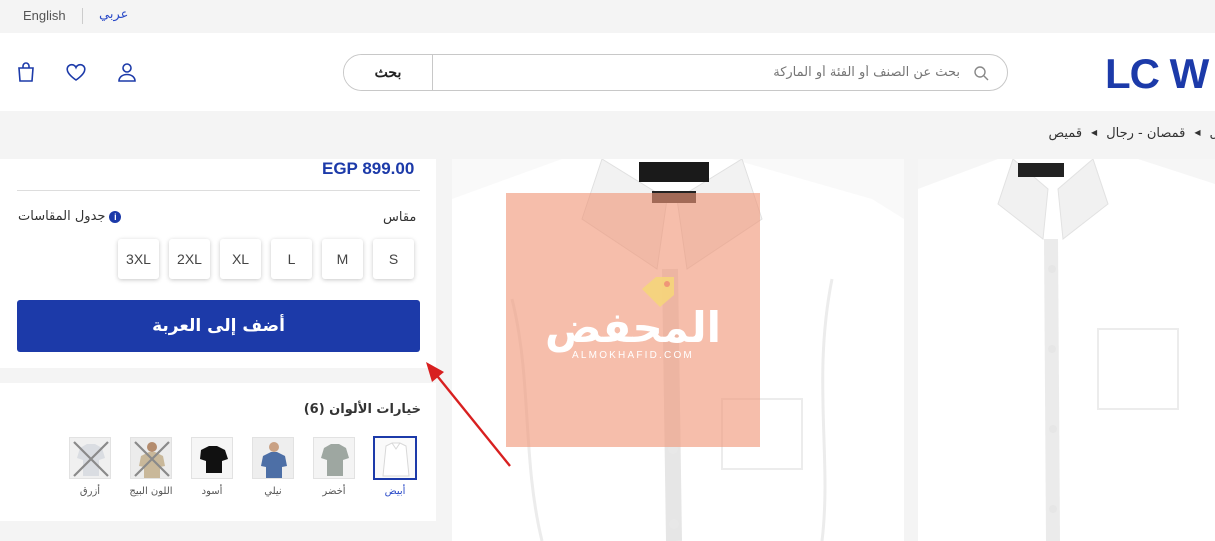  What do you see at coordinates (62, 216) in the screenshot?
I see `size-chart-label: جدول المقاسات` at bounding box center [62, 216].